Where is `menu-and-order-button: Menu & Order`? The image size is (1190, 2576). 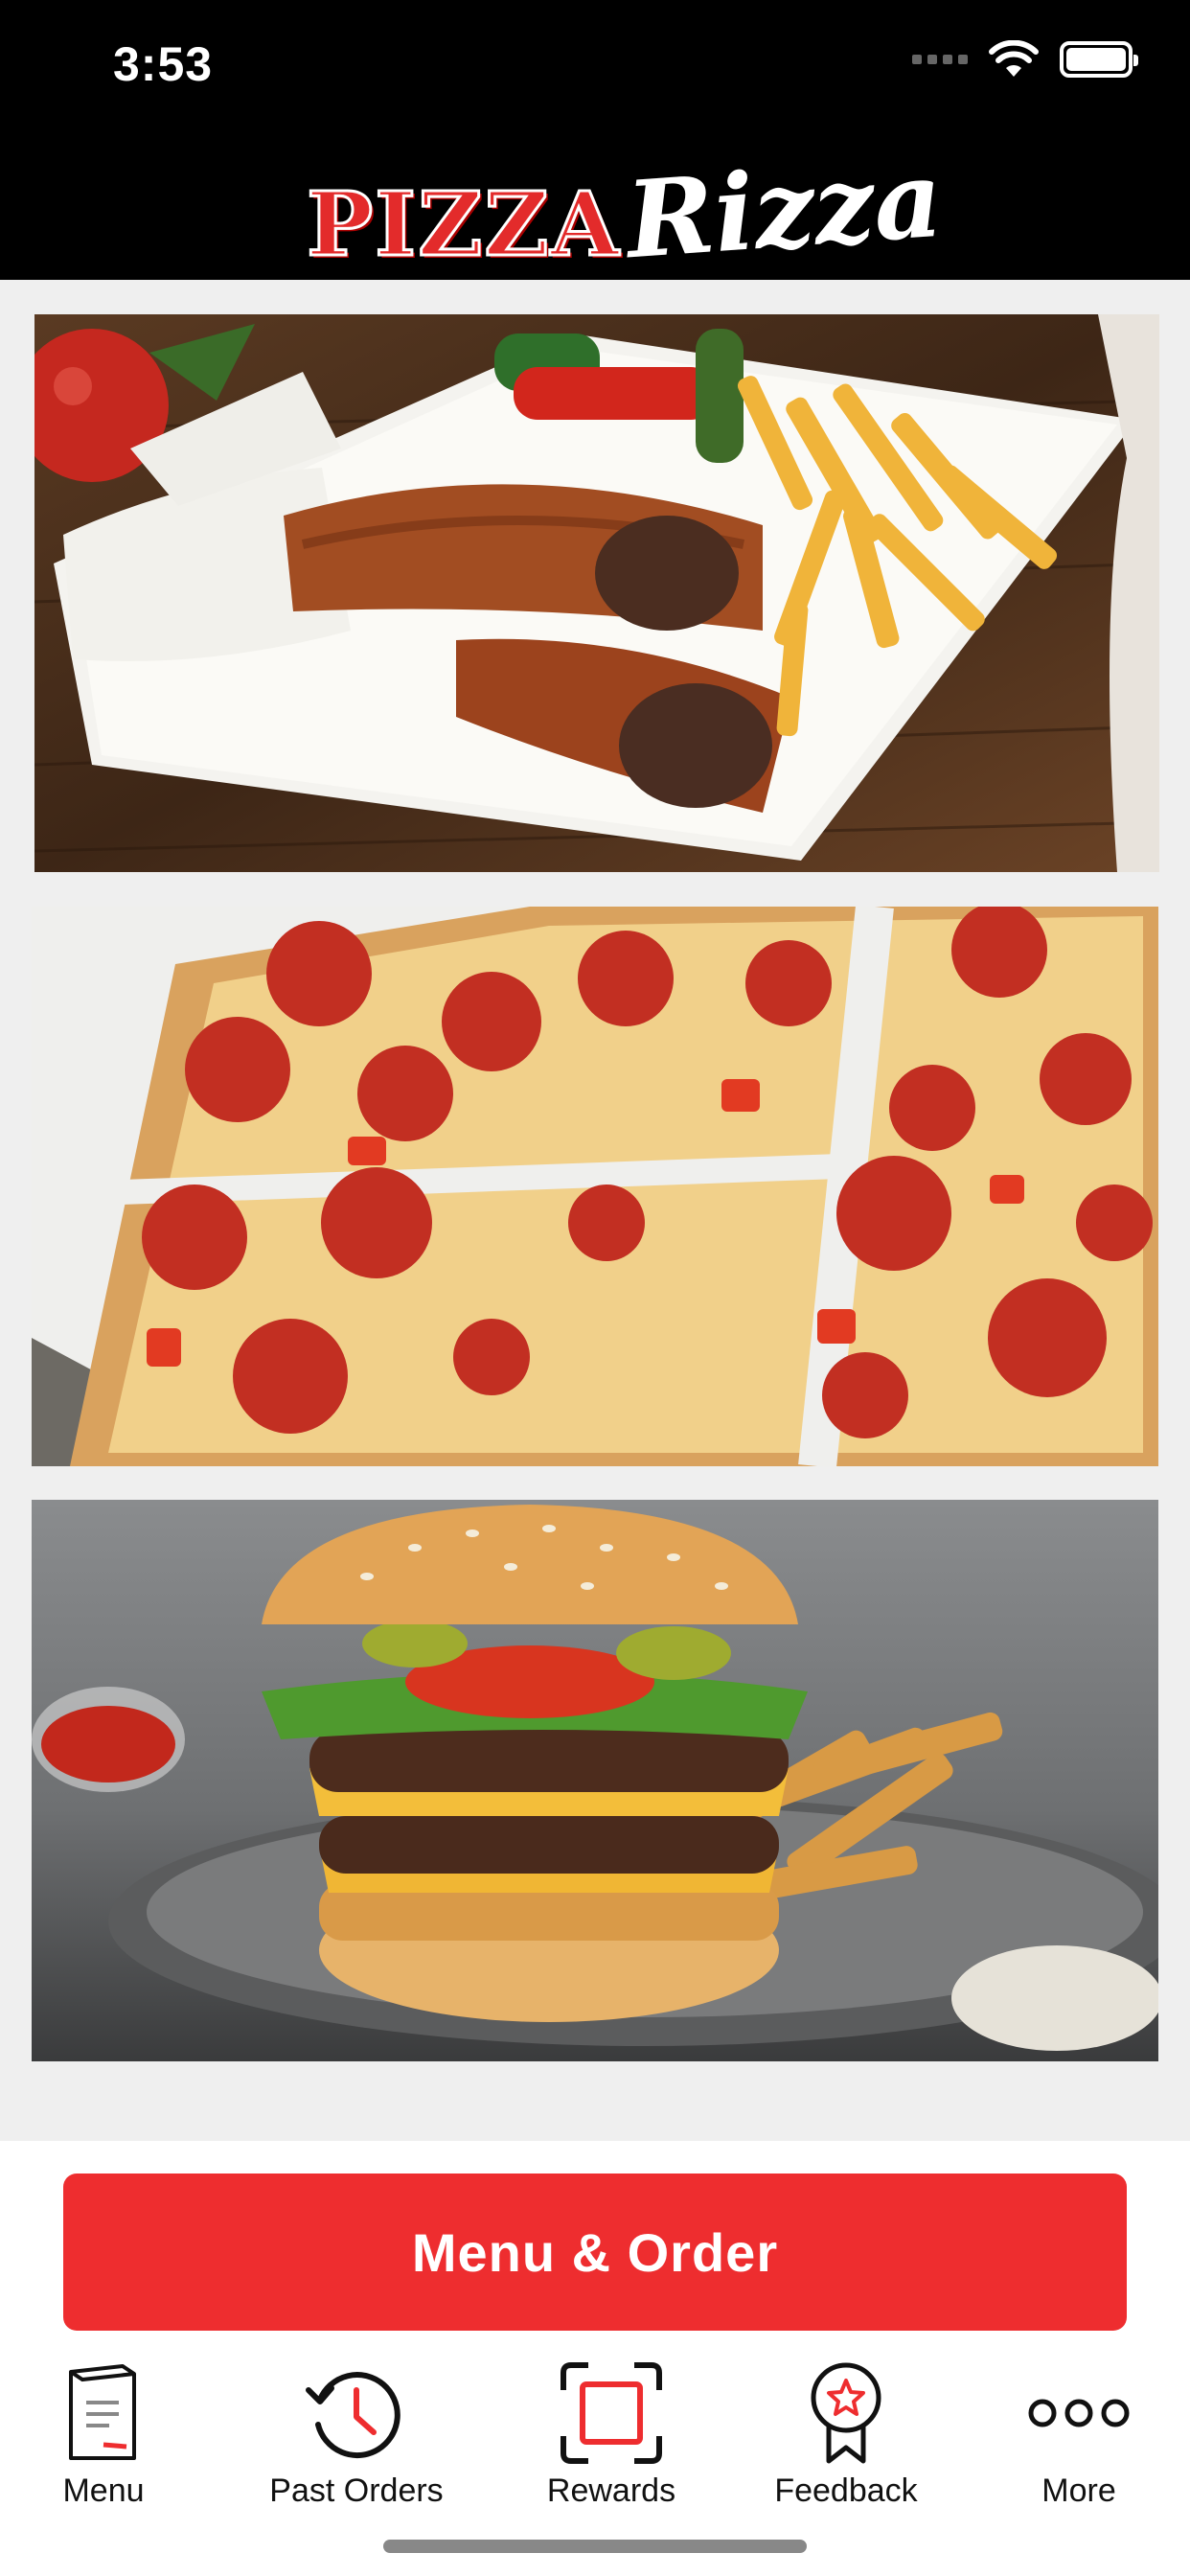 menu-and-order-button: Menu & Order is located at coordinates (595, 2252).